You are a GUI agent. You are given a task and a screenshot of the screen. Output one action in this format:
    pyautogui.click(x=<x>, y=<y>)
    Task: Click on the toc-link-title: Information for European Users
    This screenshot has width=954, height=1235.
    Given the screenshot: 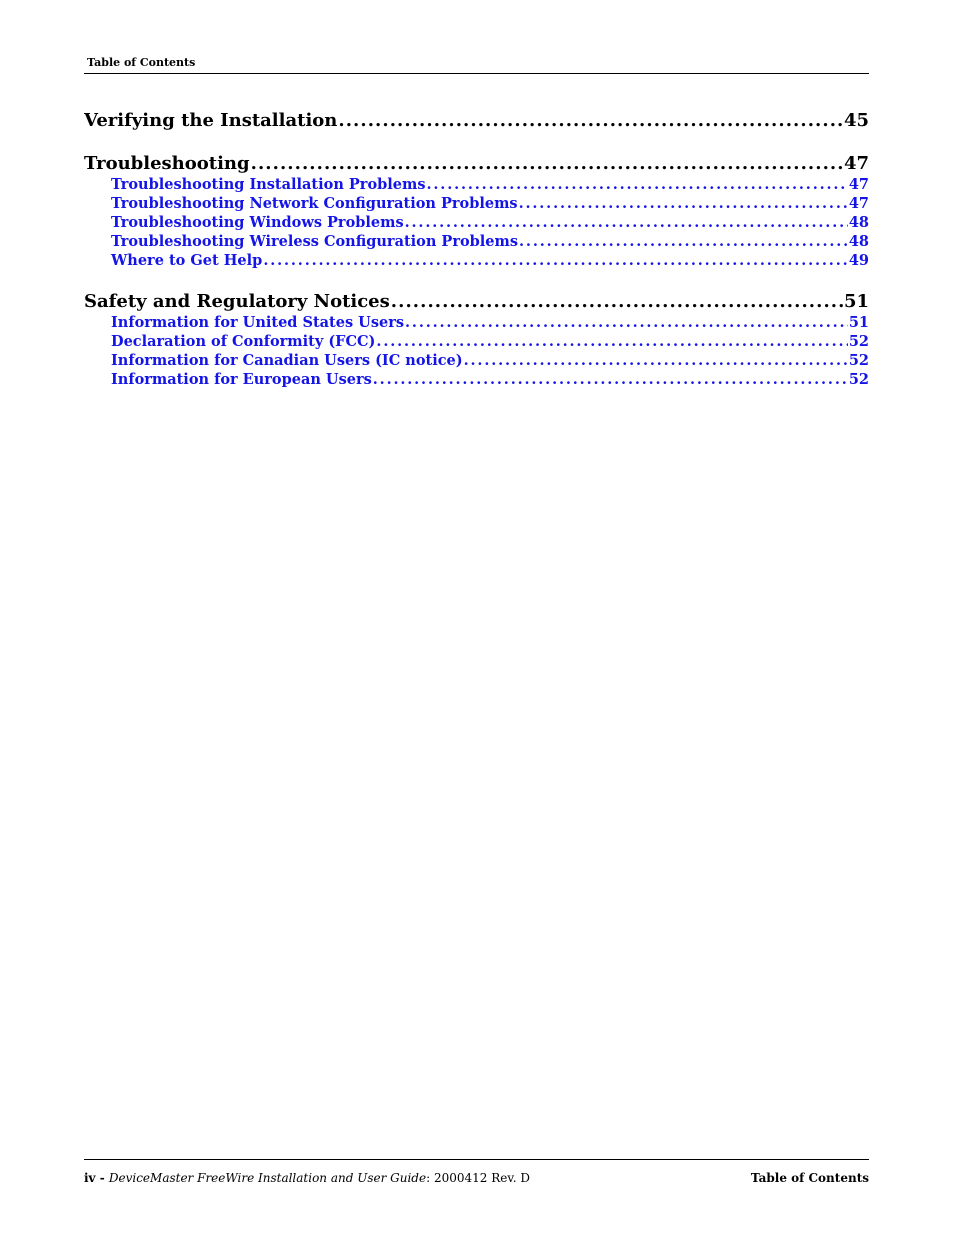 What is the action you would take?
    pyautogui.click(x=241, y=379)
    